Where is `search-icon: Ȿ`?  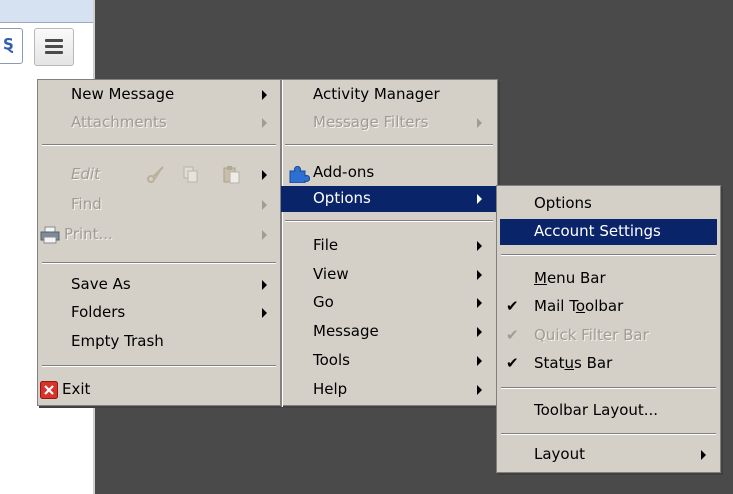
search-icon: Ȿ is located at coordinates (8, 44).